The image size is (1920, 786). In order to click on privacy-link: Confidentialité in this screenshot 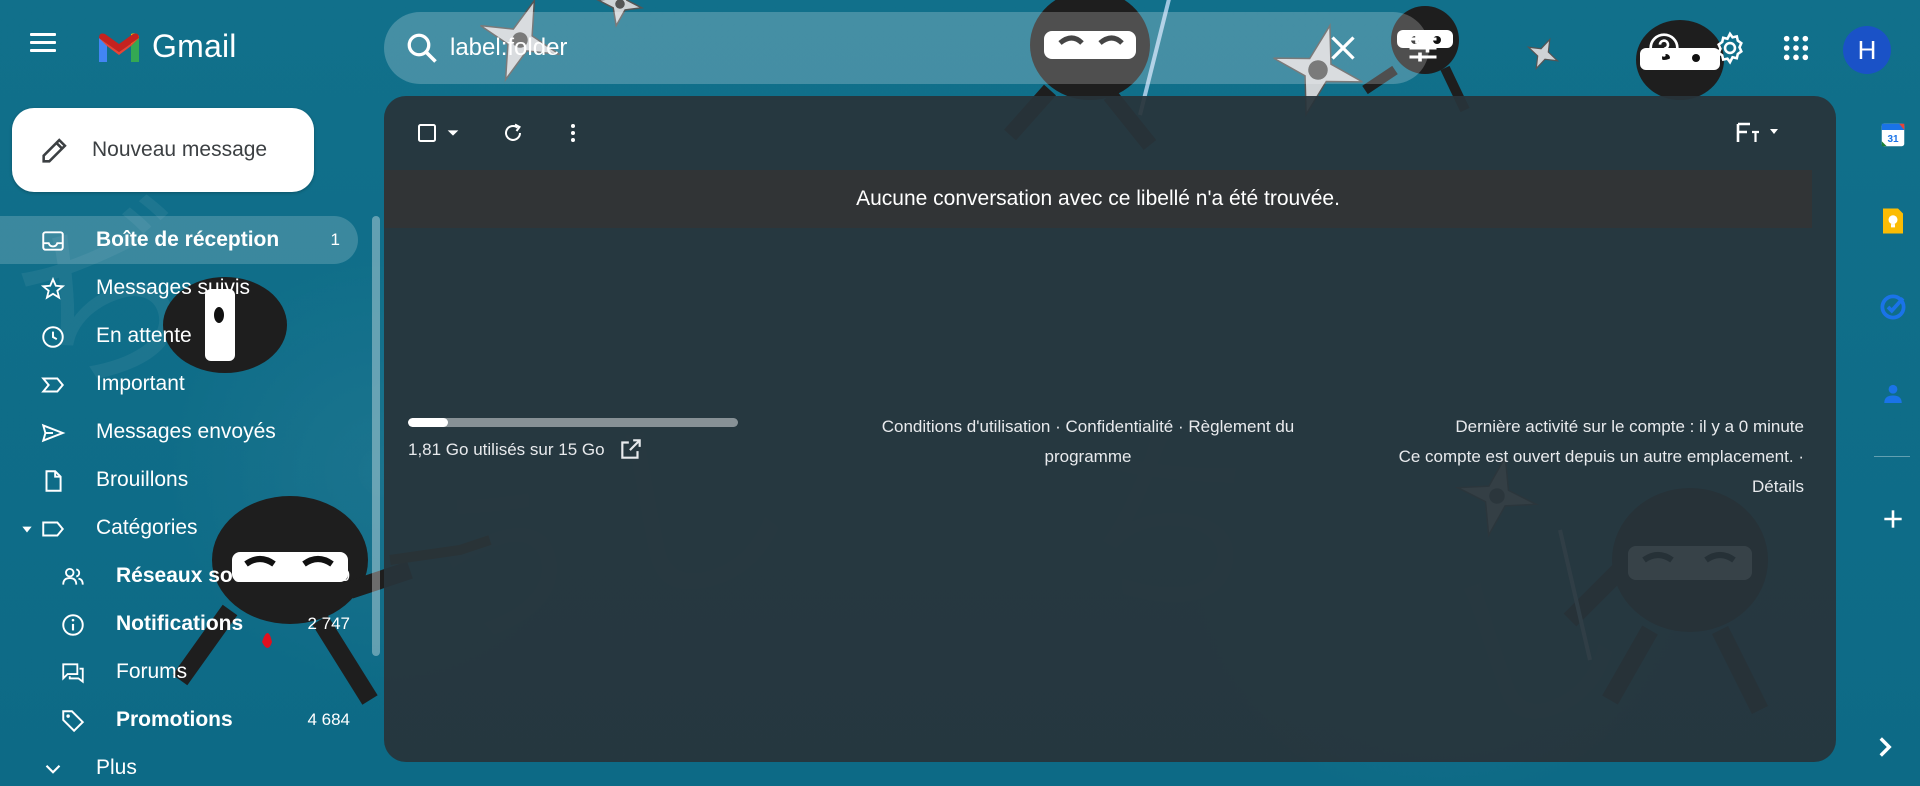, I will do `click(1120, 426)`.